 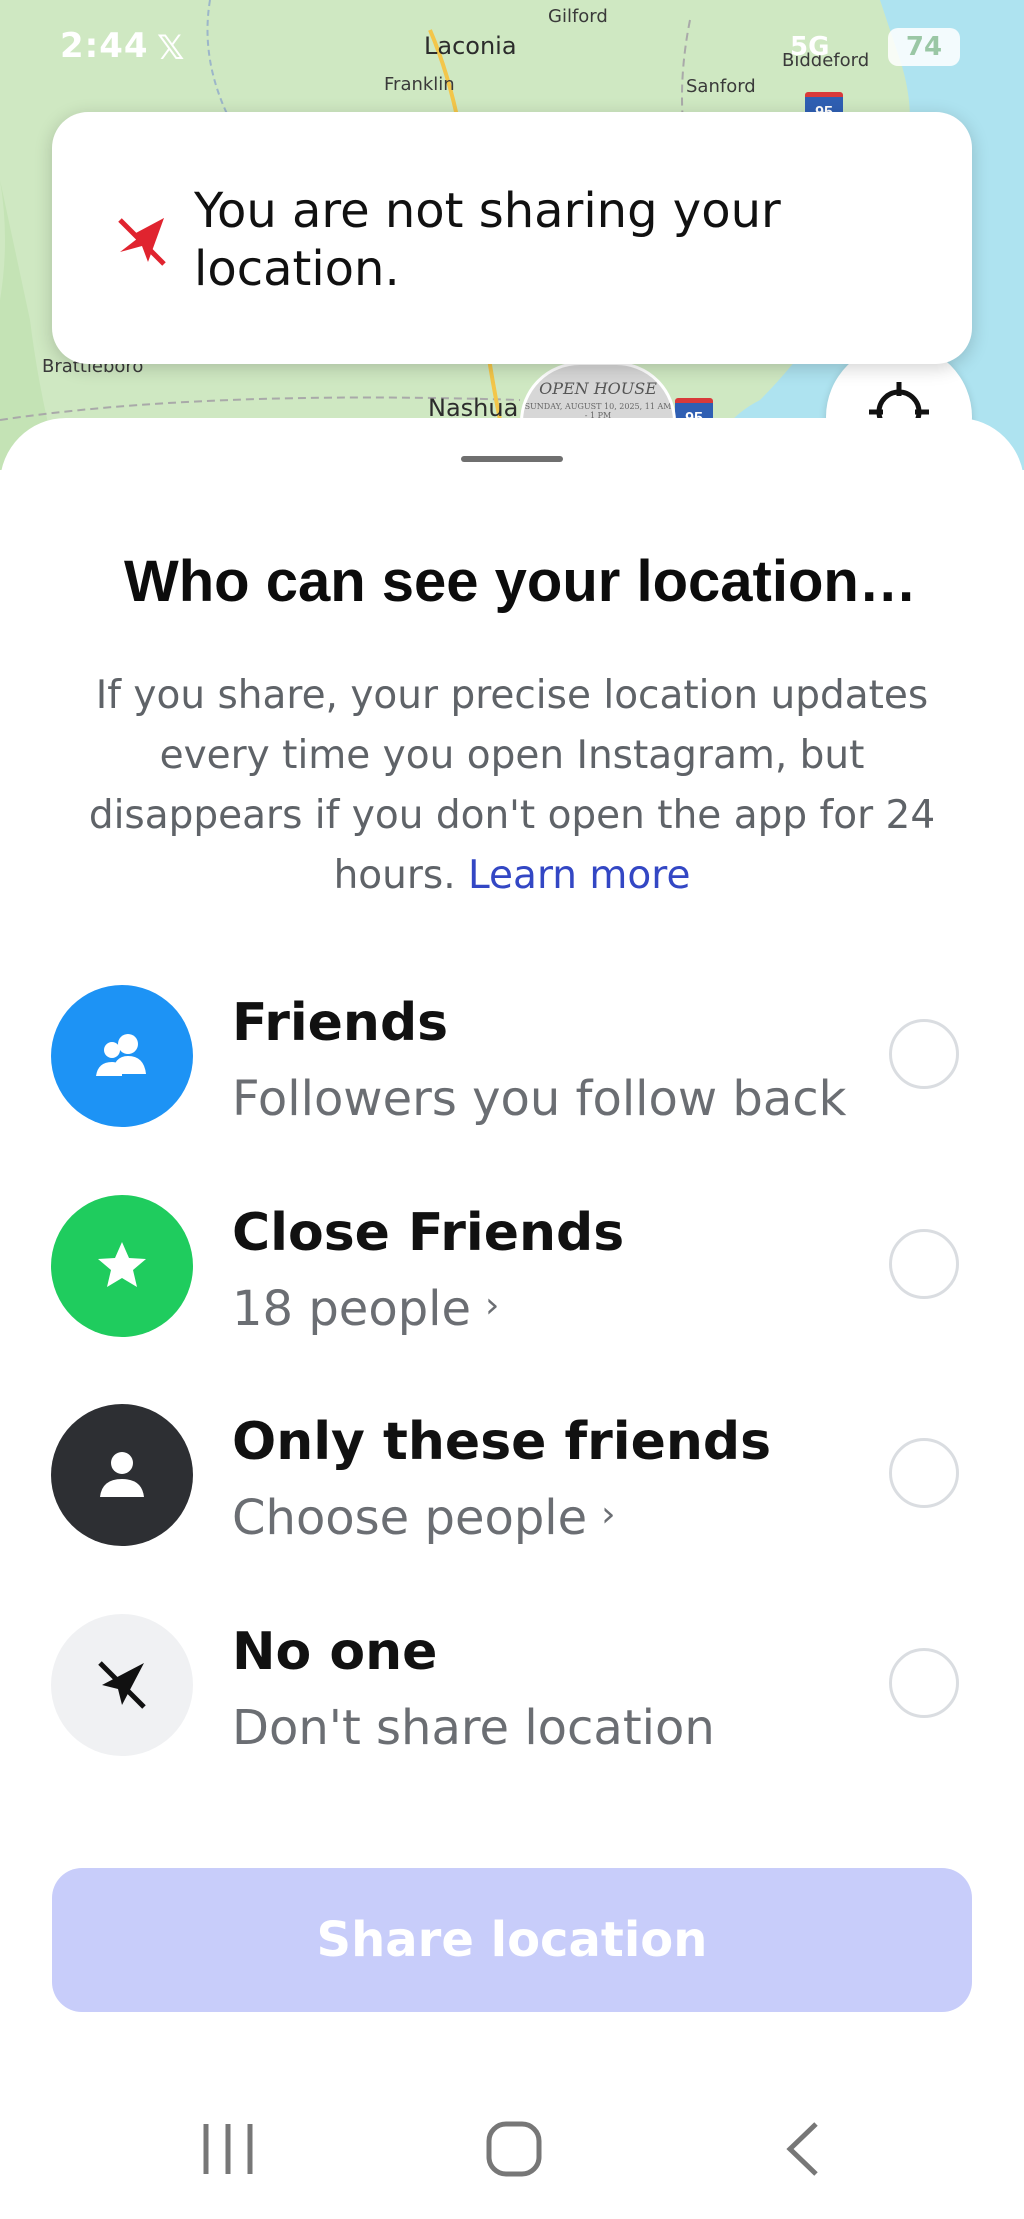 What do you see at coordinates (104, 46) in the screenshot?
I see `status-time: 2:44` at bounding box center [104, 46].